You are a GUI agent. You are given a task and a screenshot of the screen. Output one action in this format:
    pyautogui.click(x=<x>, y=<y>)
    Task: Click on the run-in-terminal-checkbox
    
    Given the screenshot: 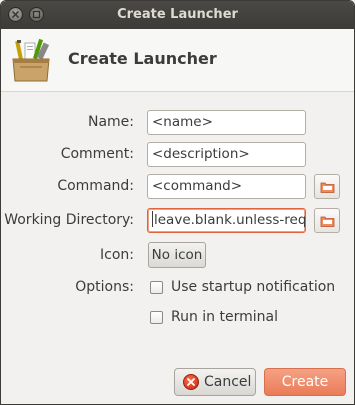 What is the action you would take?
    pyautogui.click(x=156, y=317)
    